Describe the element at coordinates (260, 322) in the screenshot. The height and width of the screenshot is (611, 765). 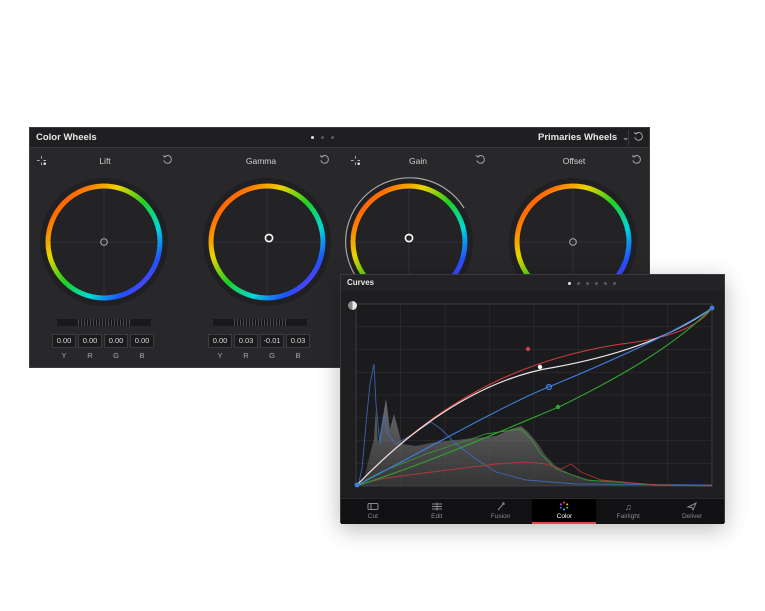
I see `gamma-master-wheel` at that location.